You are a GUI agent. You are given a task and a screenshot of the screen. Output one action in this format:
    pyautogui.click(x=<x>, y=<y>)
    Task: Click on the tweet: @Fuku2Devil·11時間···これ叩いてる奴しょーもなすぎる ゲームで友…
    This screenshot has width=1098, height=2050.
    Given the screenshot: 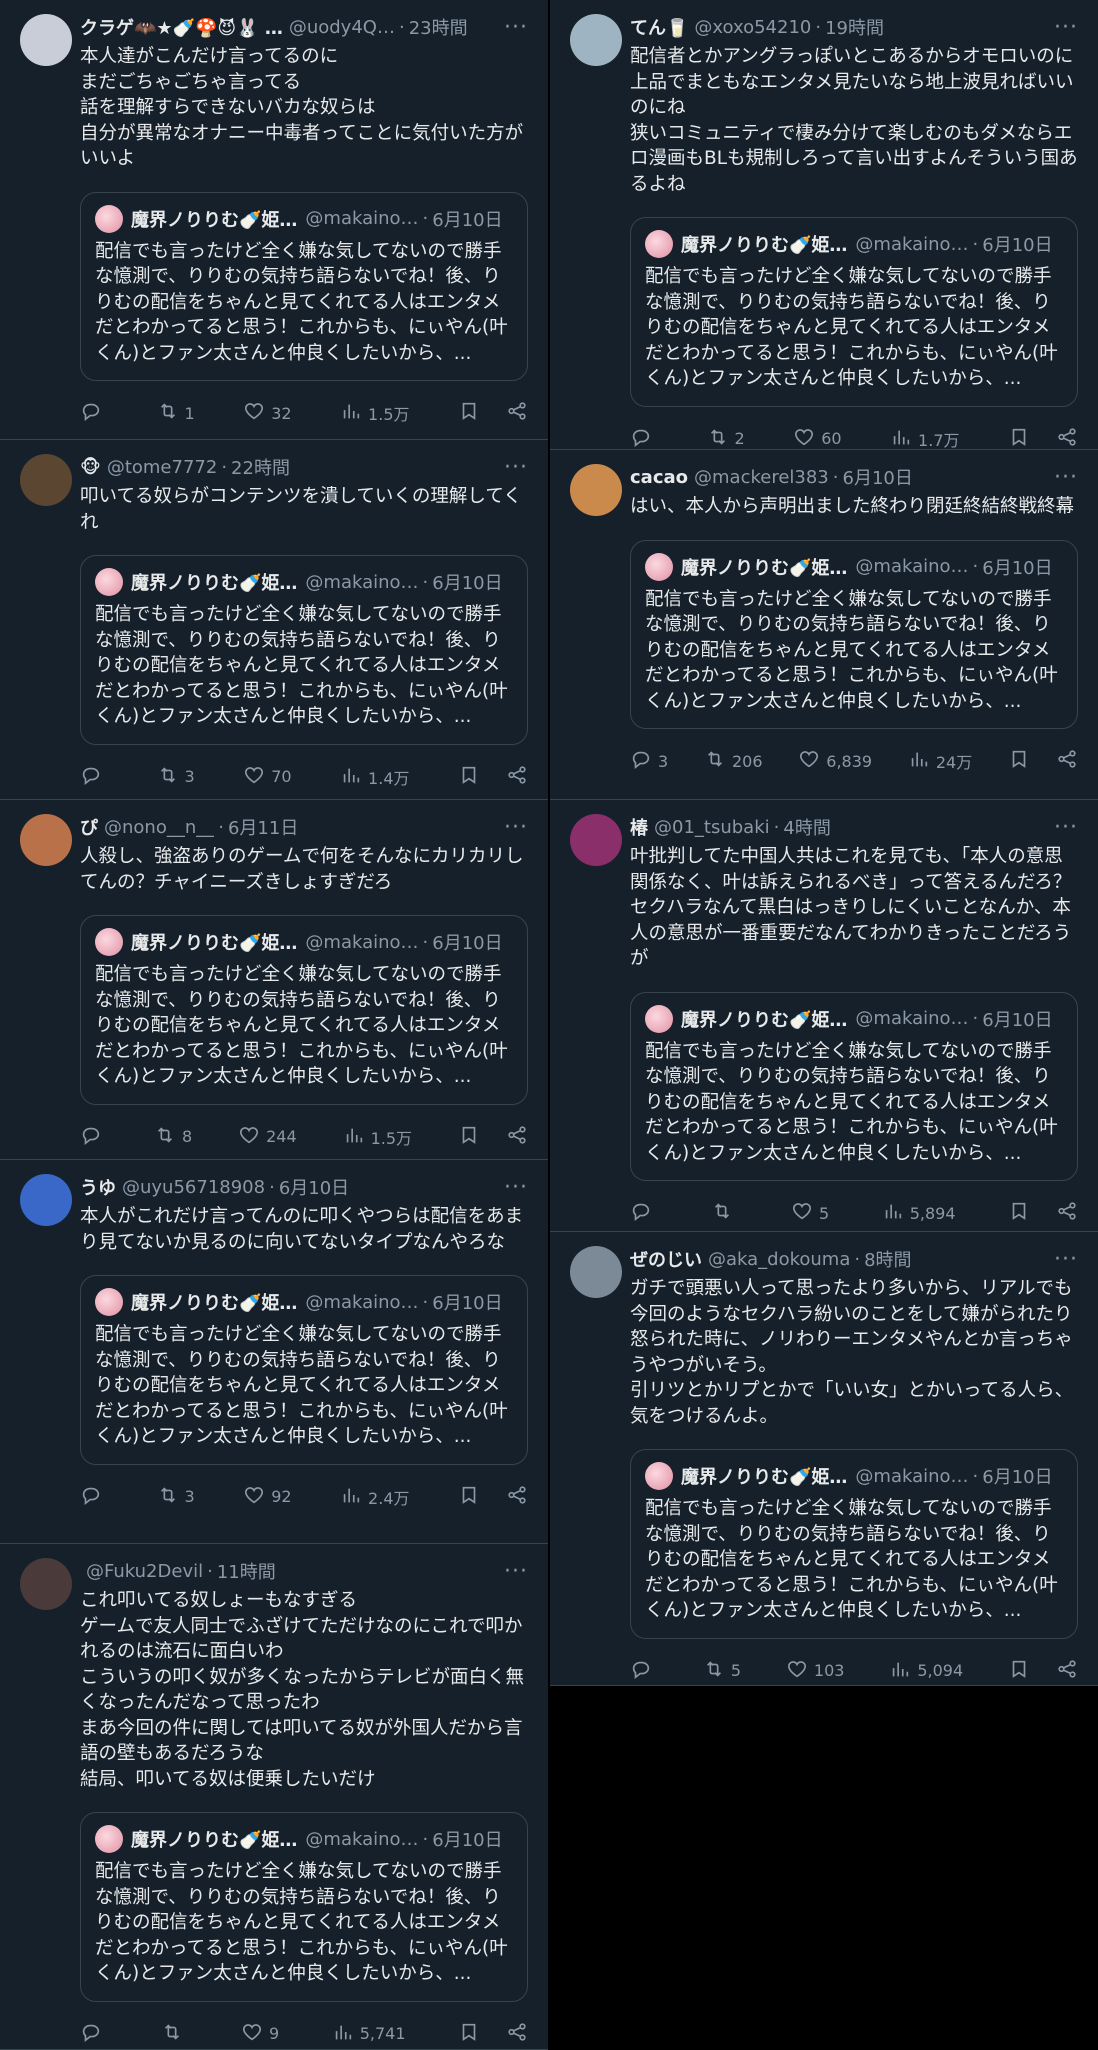 What is the action you would take?
    pyautogui.click(x=274, y=1797)
    